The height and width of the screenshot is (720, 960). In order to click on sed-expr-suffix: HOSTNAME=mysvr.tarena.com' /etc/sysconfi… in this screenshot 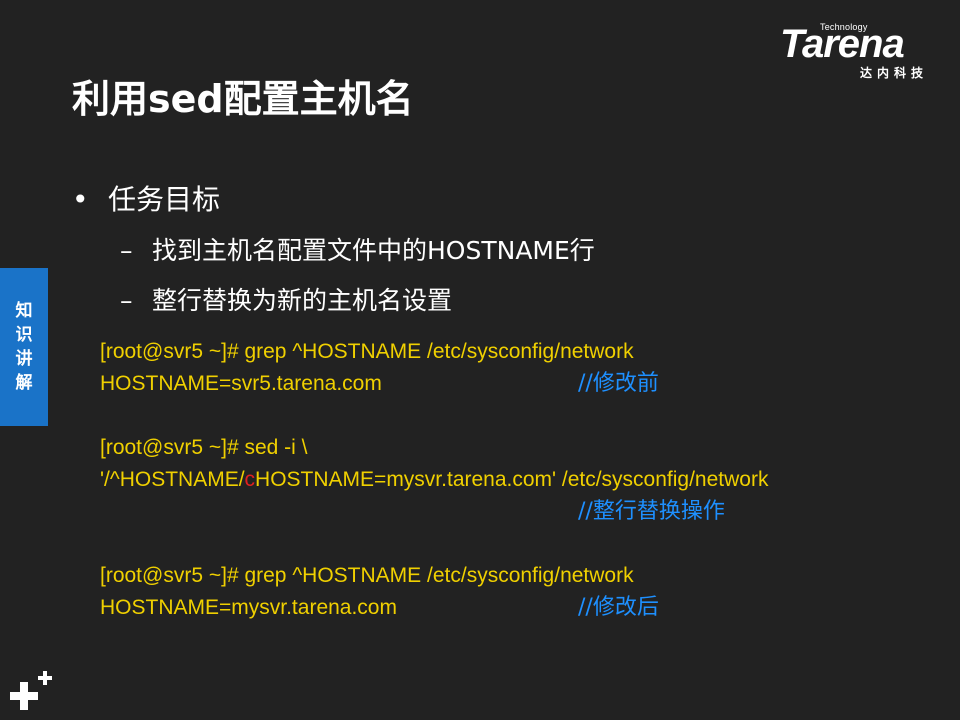, I will do `click(512, 479)`.